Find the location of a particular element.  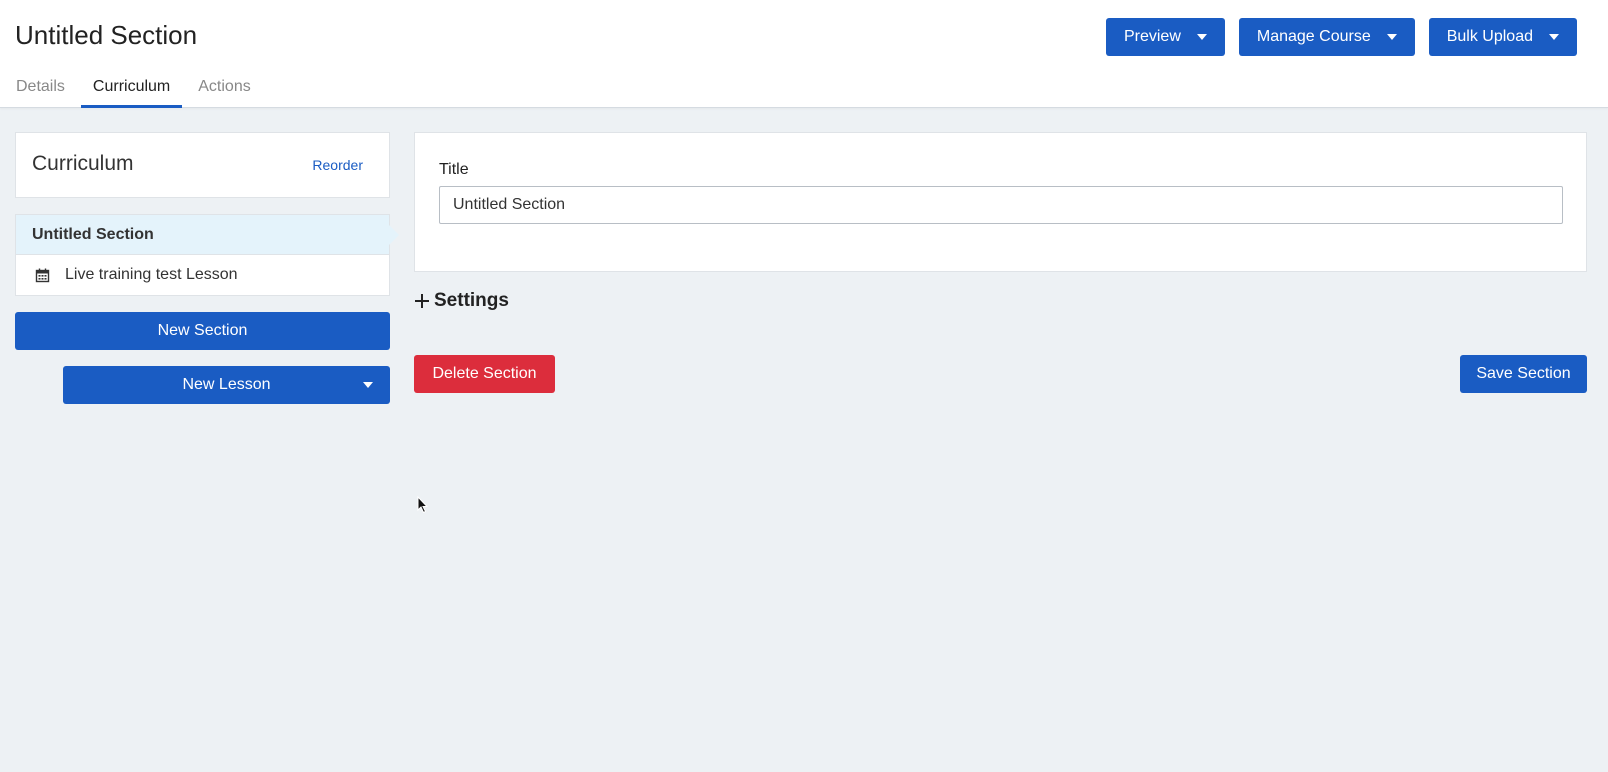

preview-button: Preview is located at coordinates (1165, 37).